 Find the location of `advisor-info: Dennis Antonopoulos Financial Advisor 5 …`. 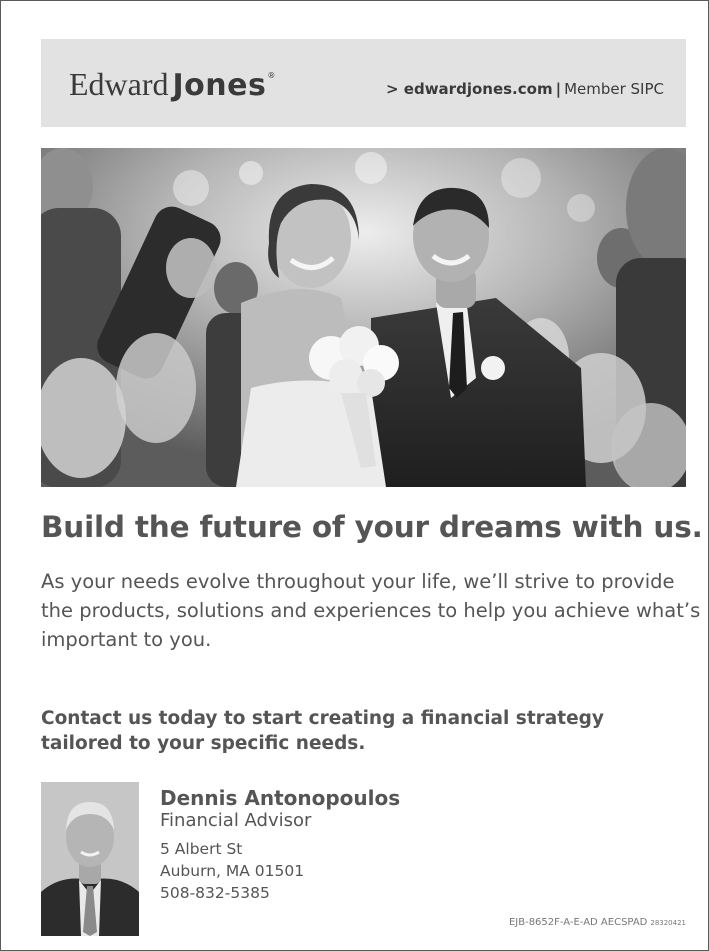

advisor-info: Dennis Antonopoulos Financial Advisor 5 … is located at coordinates (280, 845).